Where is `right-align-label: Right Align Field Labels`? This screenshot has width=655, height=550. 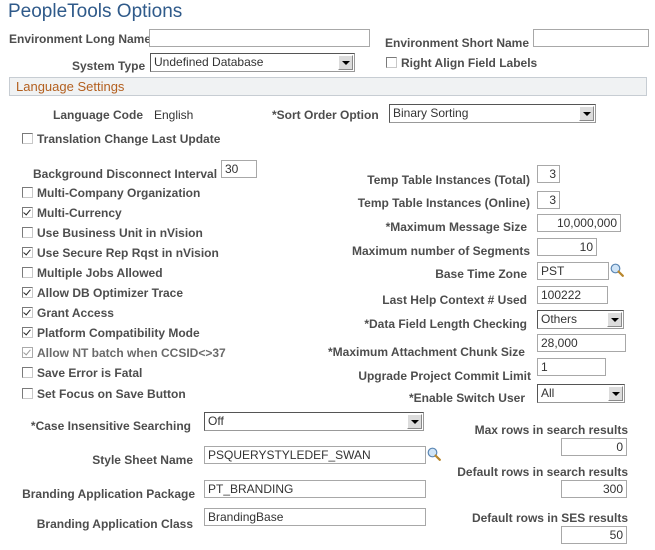 right-align-label: Right Align Field Labels is located at coordinates (469, 63).